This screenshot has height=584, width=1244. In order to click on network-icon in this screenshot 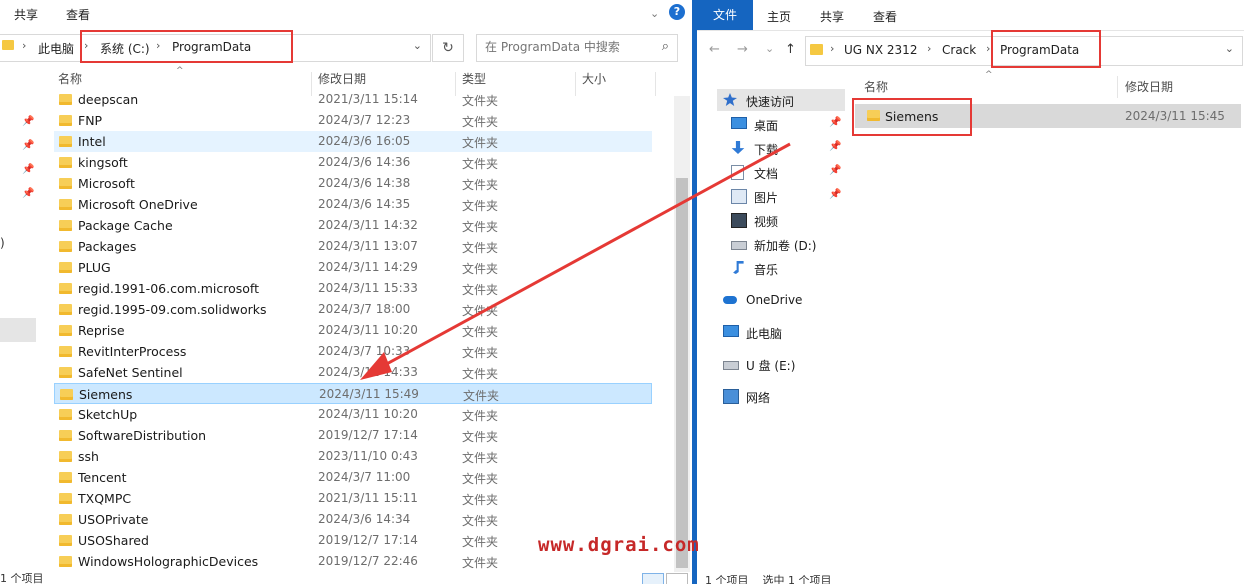, I will do `click(731, 396)`.